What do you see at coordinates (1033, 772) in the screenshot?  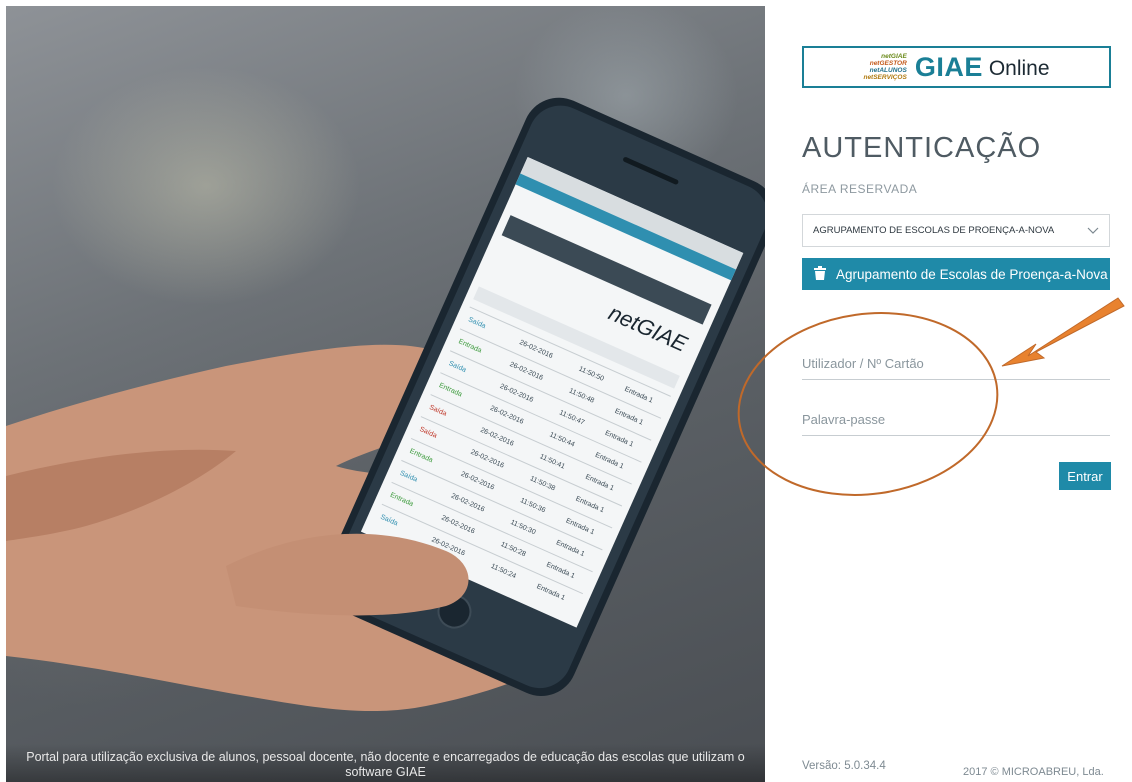 I see `copyright-text: 2017 © MICROABREU, Lda.` at bounding box center [1033, 772].